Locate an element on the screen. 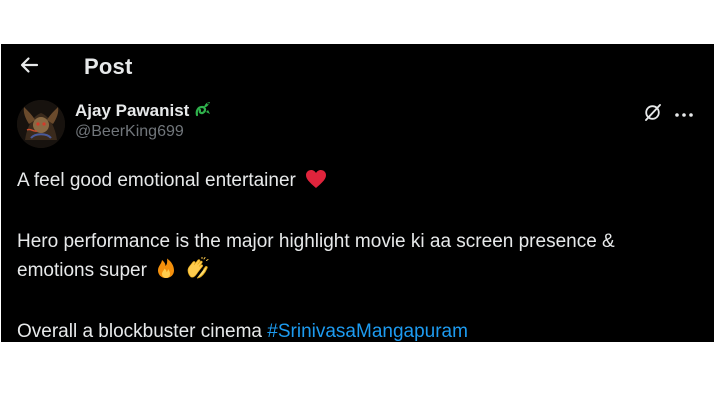  top-bar: Post is located at coordinates (357, 67).